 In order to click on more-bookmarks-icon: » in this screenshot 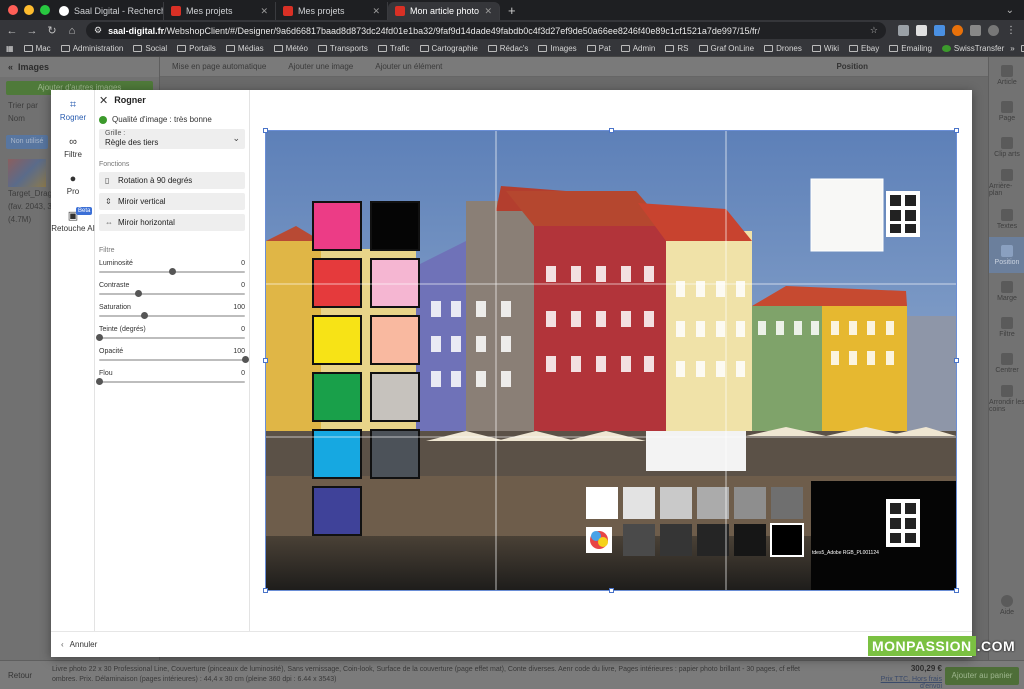, I will do `click(1012, 48)`.